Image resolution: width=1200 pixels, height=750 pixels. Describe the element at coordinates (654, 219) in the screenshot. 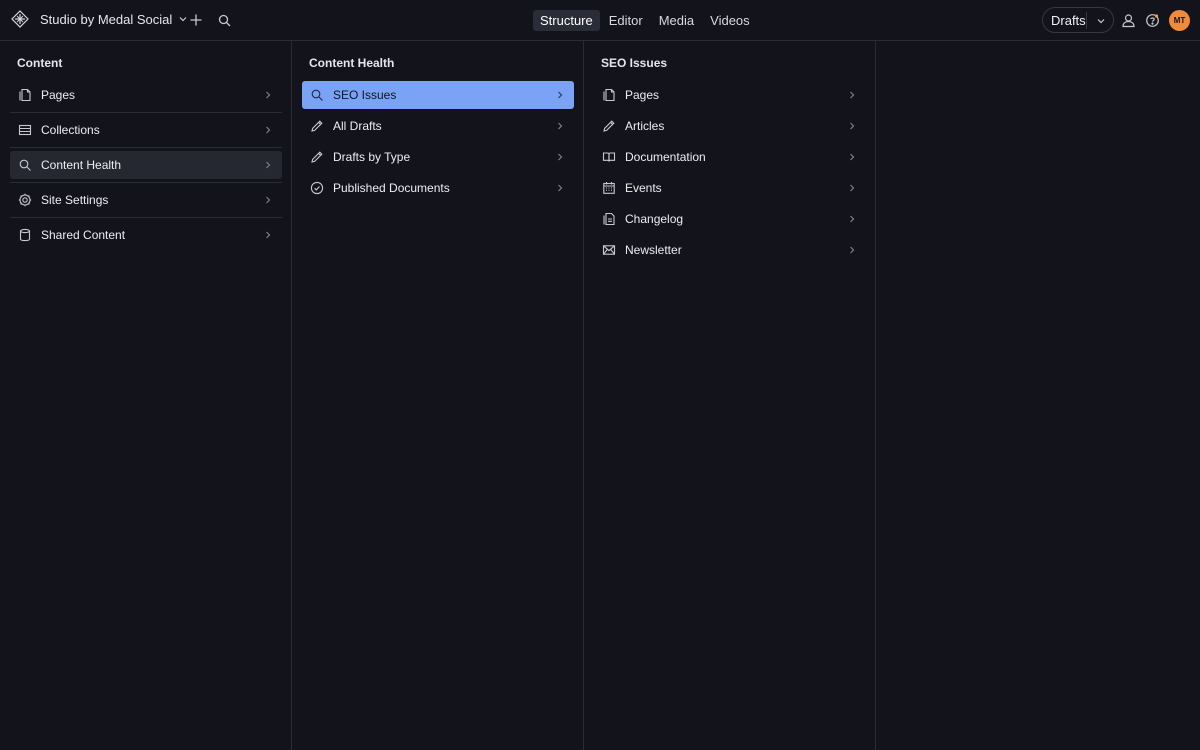

I see `list-item-label: Changelog` at that location.